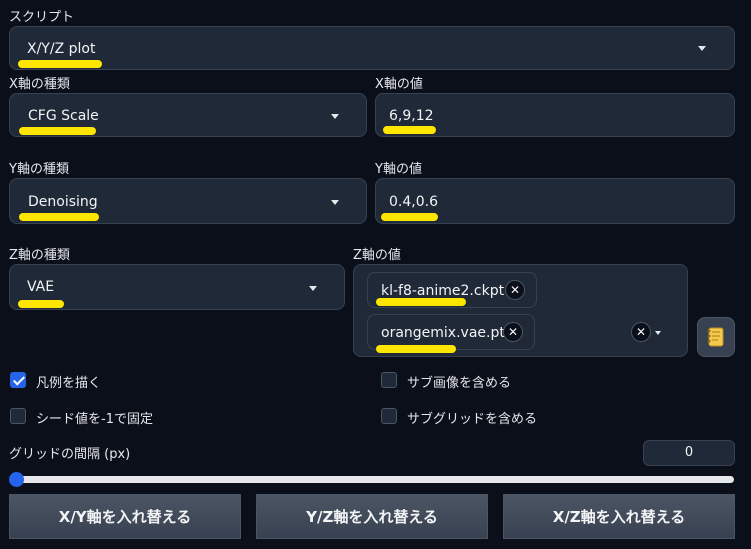  What do you see at coordinates (413, 202) in the screenshot?
I see `y-axis-values-text: 0.4,0.6` at bounding box center [413, 202].